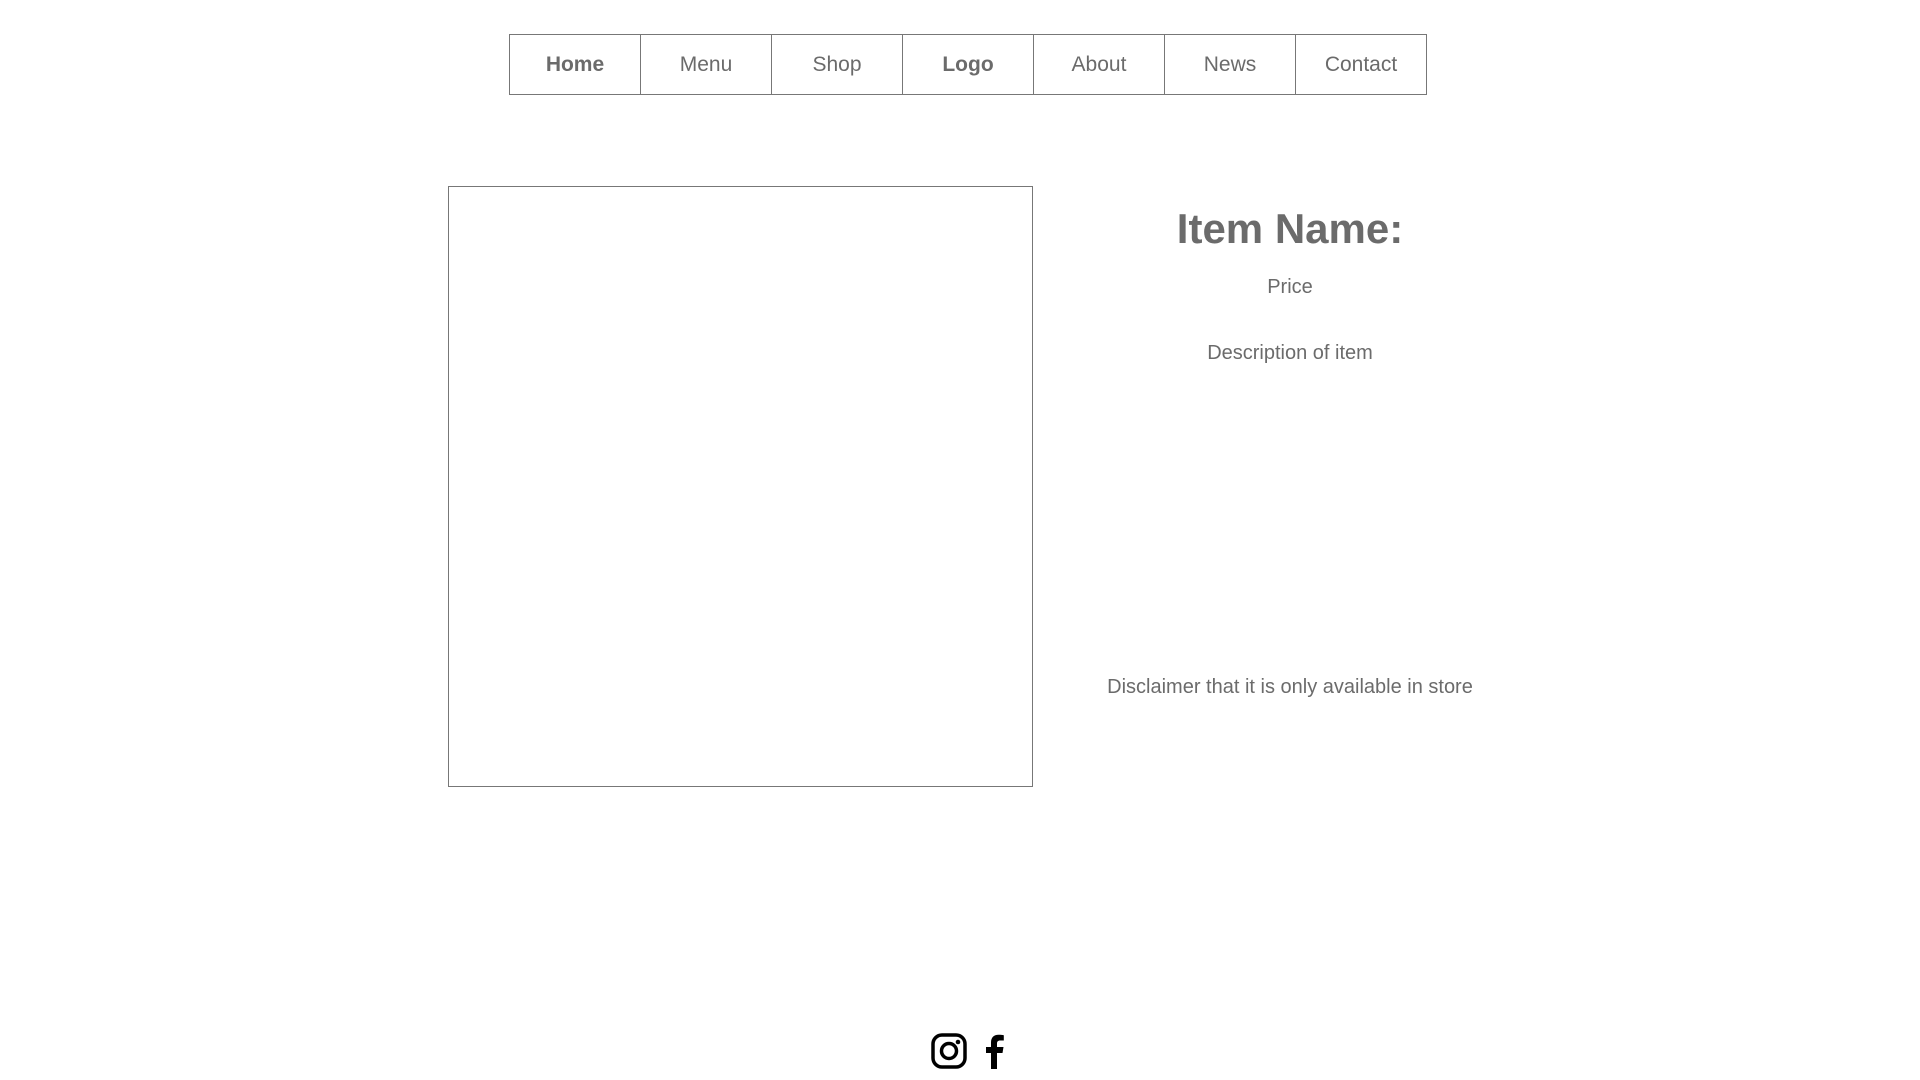  I want to click on nav-item-logo: Logo, so click(968, 64).